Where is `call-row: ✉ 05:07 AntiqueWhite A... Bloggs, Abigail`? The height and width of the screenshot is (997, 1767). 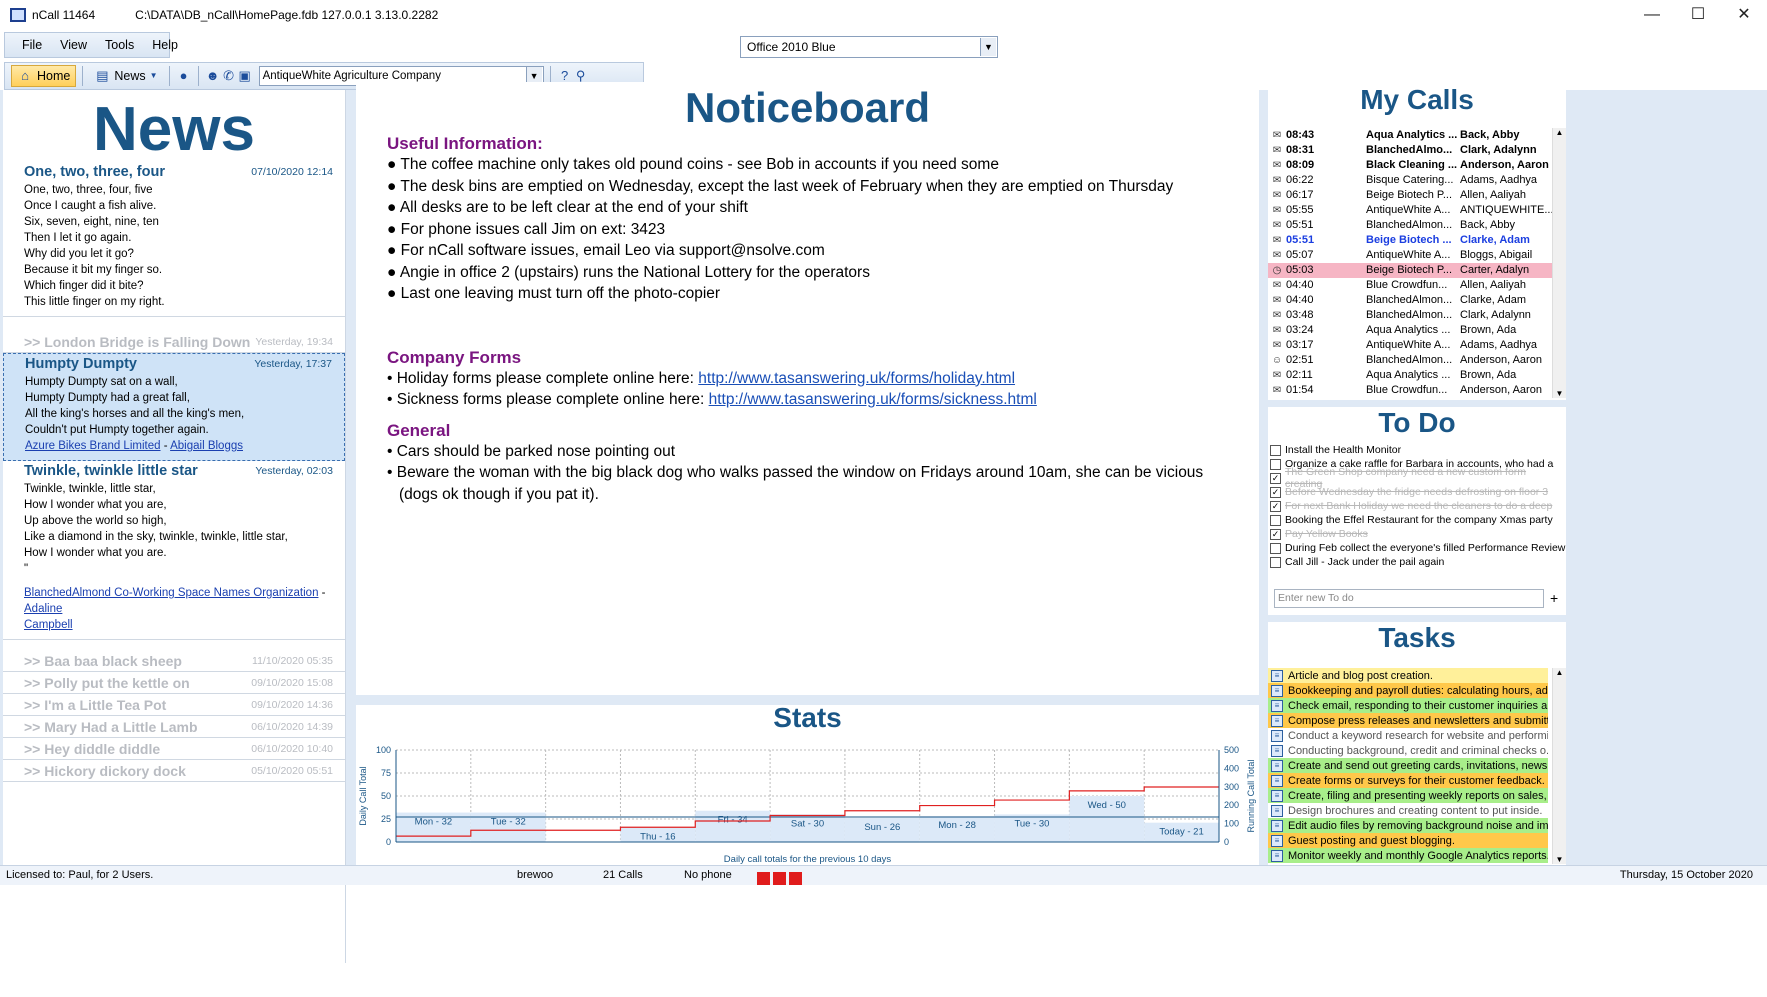
call-row: ✉ 05:07 AntiqueWhite A... Bloggs, Abigail is located at coordinates (1410, 255).